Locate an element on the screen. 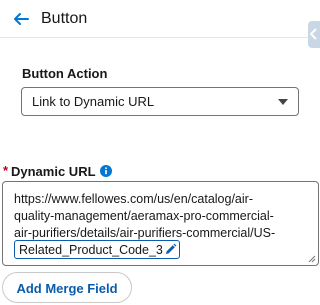 Image resolution: width=320 pixels, height=305 pixels. merge-field-pill: Related_Product_Code_3 is located at coordinates (97, 249).